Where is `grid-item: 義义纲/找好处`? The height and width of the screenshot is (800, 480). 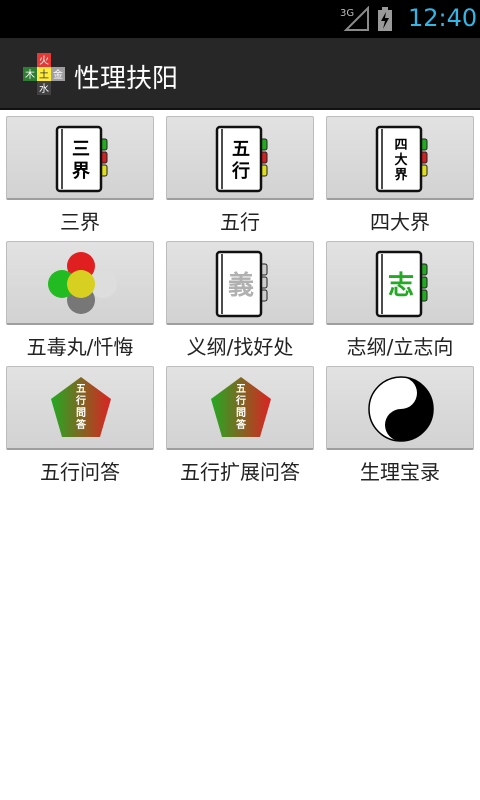 grid-item: 義义纲/找好处 is located at coordinates (241, 297).